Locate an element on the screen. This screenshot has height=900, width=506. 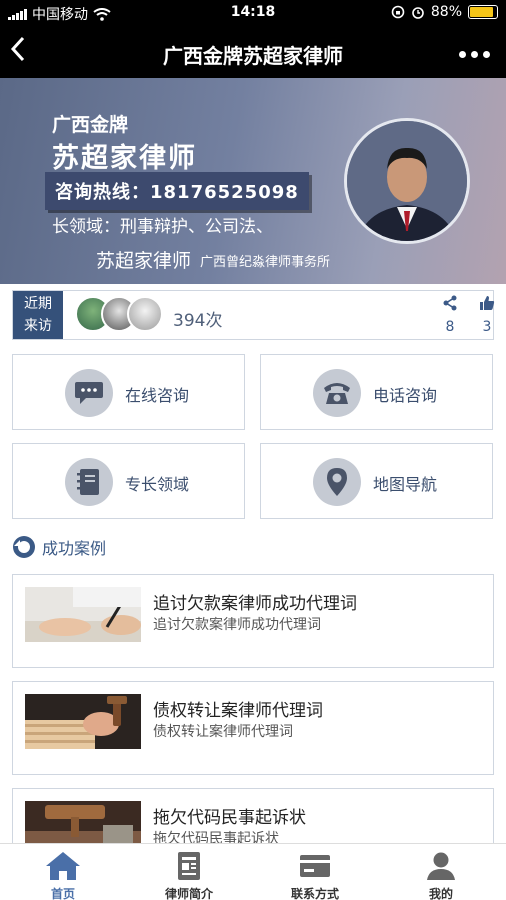
banner-name: 苏超家律师 is located at coordinates (124, 158).